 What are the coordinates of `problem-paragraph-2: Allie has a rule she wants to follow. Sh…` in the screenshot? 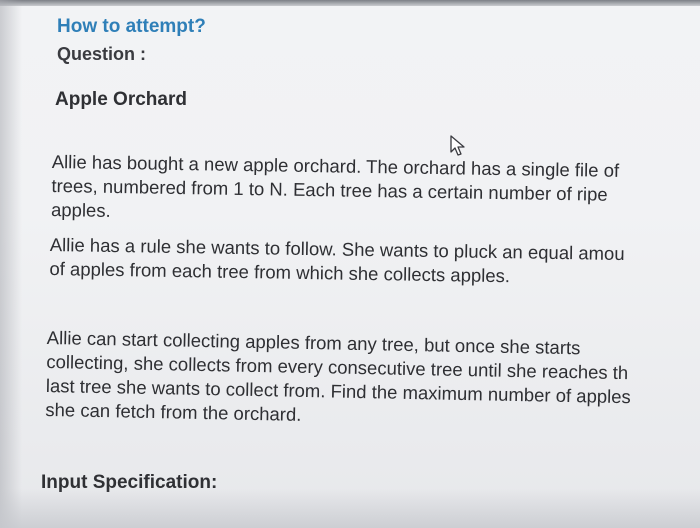 It's located at (337, 261).